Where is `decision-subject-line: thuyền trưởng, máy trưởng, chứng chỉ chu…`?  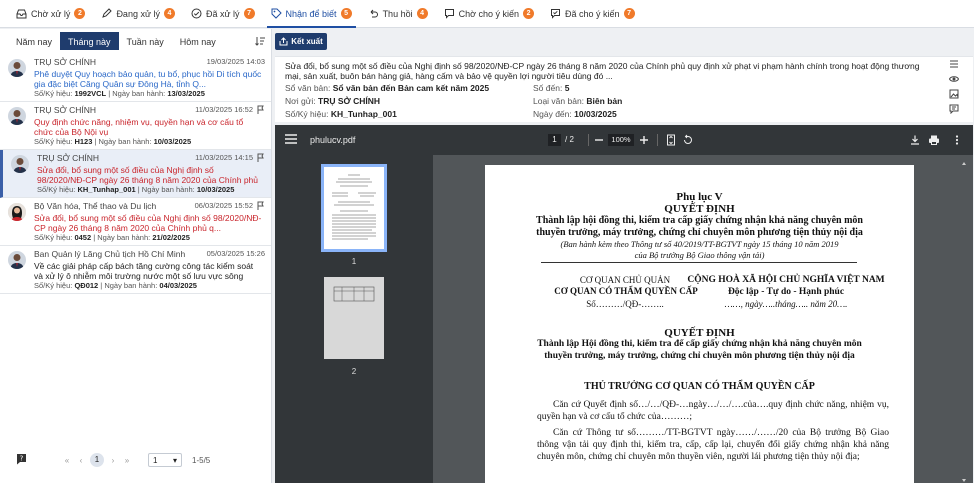
decision-subject-line: thuyền trưởng, máy trưởng, chứng chỉ chu… is located at coordinates (699, 356).